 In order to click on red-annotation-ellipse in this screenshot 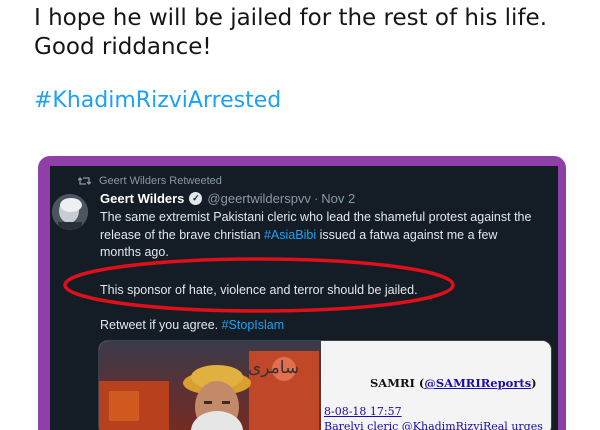, I will do `click(259, 285)`.